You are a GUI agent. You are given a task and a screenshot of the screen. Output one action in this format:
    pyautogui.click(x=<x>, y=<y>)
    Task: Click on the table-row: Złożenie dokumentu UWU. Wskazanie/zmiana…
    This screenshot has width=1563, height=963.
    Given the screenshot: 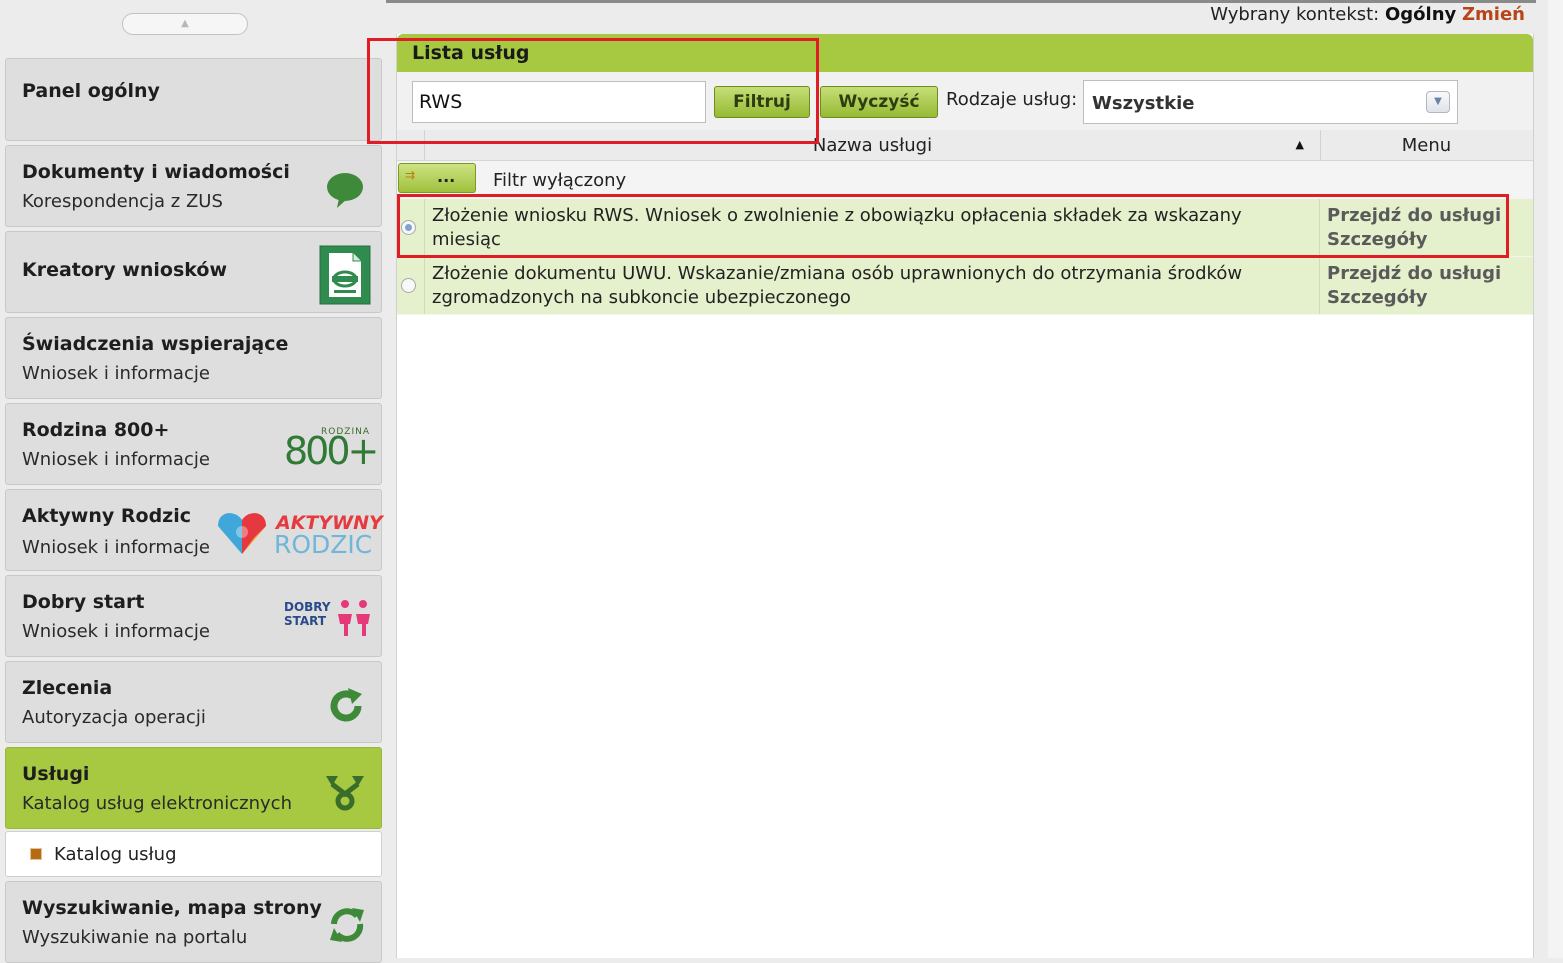 What is the action you would take?
    pyautogui.click(x=965, y=286)
    